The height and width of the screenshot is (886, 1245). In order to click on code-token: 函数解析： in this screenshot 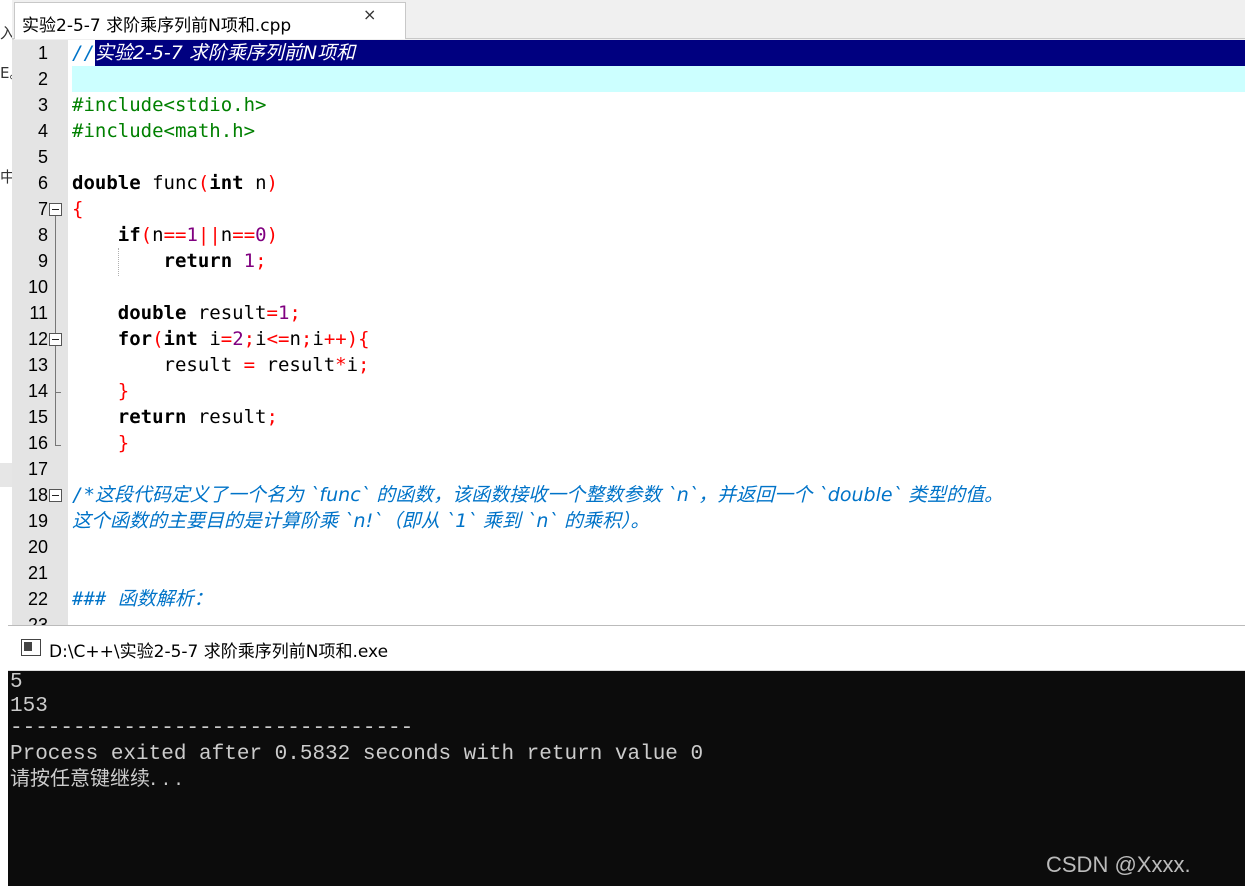, I will do `click(165, 599)`.